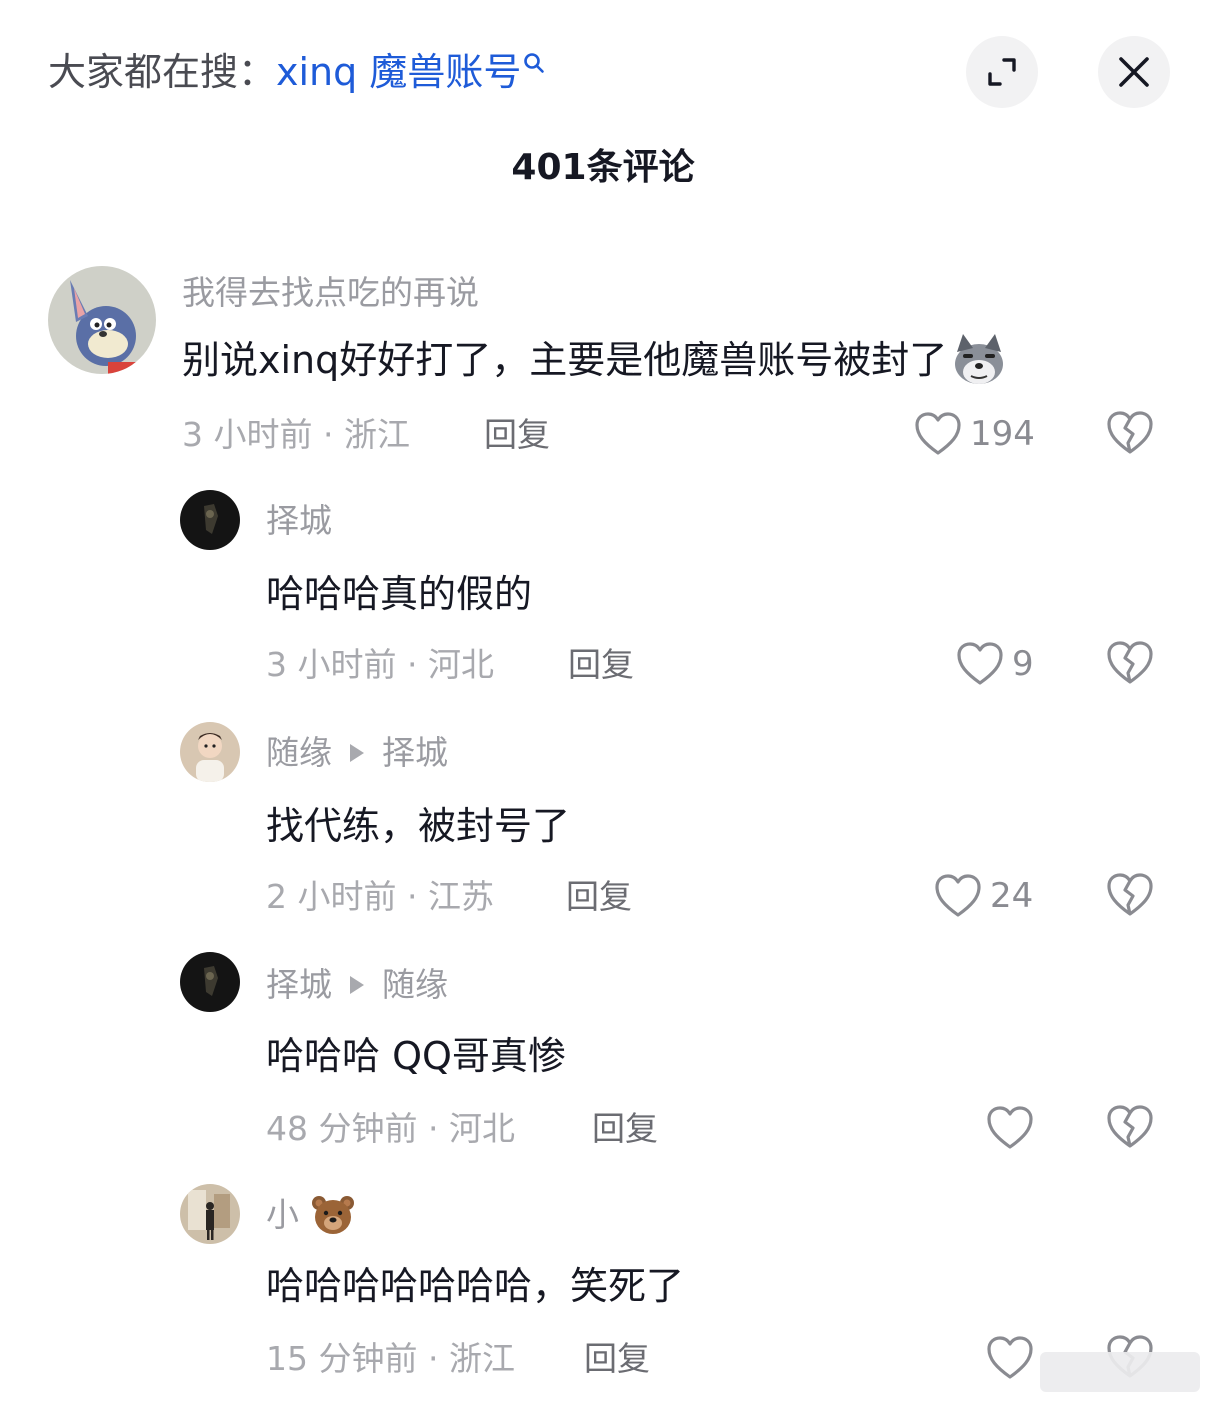 The height and width of the screenshot is (1402, 1206). Describe the element at coordinates (603, 167) in the screenshot. I see `comment-count-title: 401条评论` at that location.